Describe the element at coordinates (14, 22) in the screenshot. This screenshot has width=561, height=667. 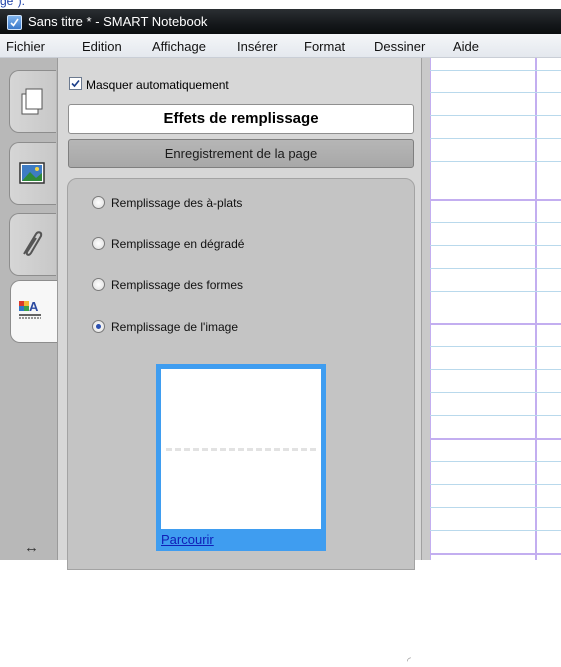
I see `smart-notebook-app-icon` at that location.